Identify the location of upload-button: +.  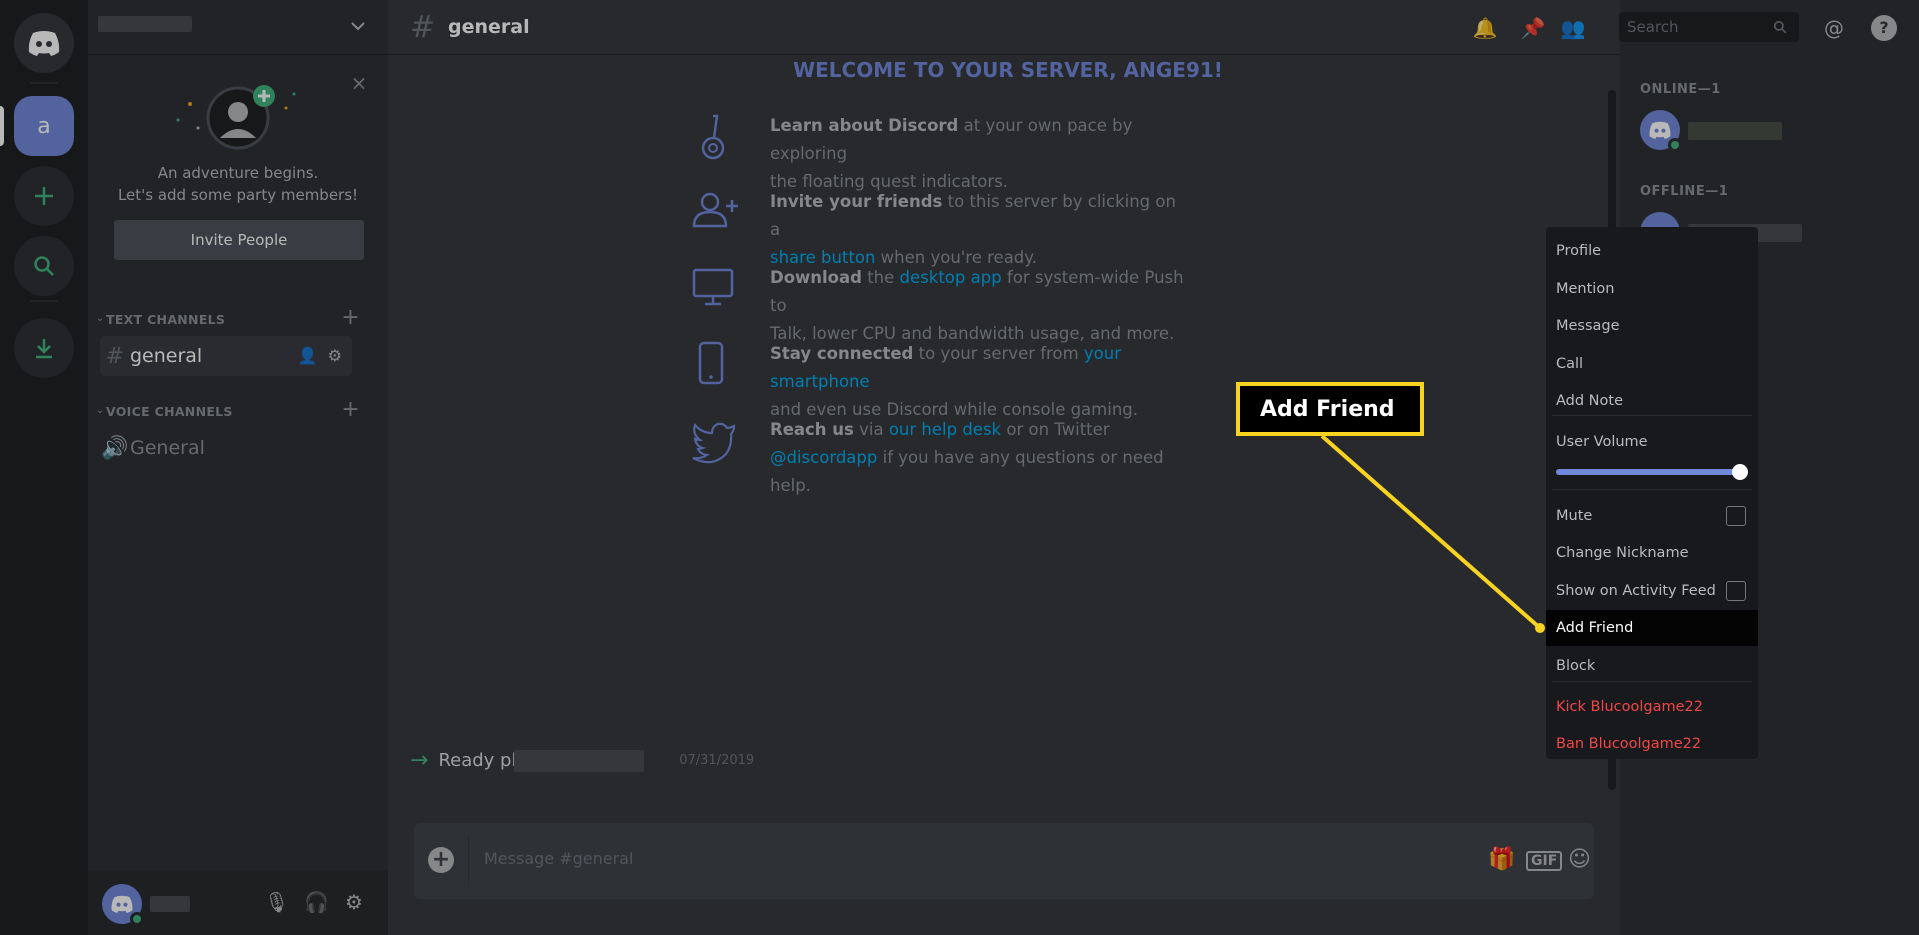
(441, 860).